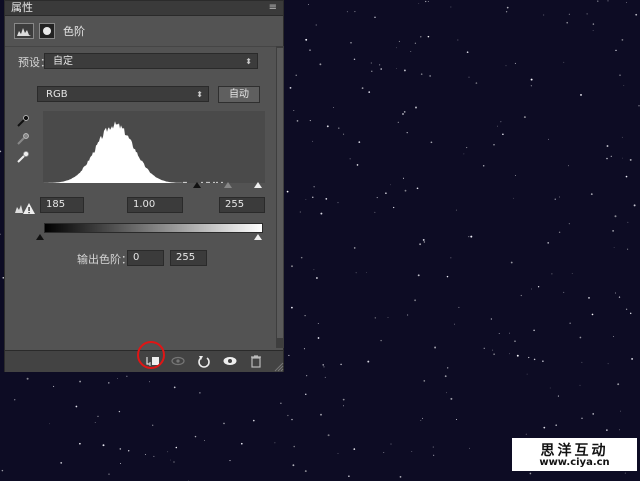 This screenshot has height=481, width=640. I want to click on input-white-slider, so click(258, 185).